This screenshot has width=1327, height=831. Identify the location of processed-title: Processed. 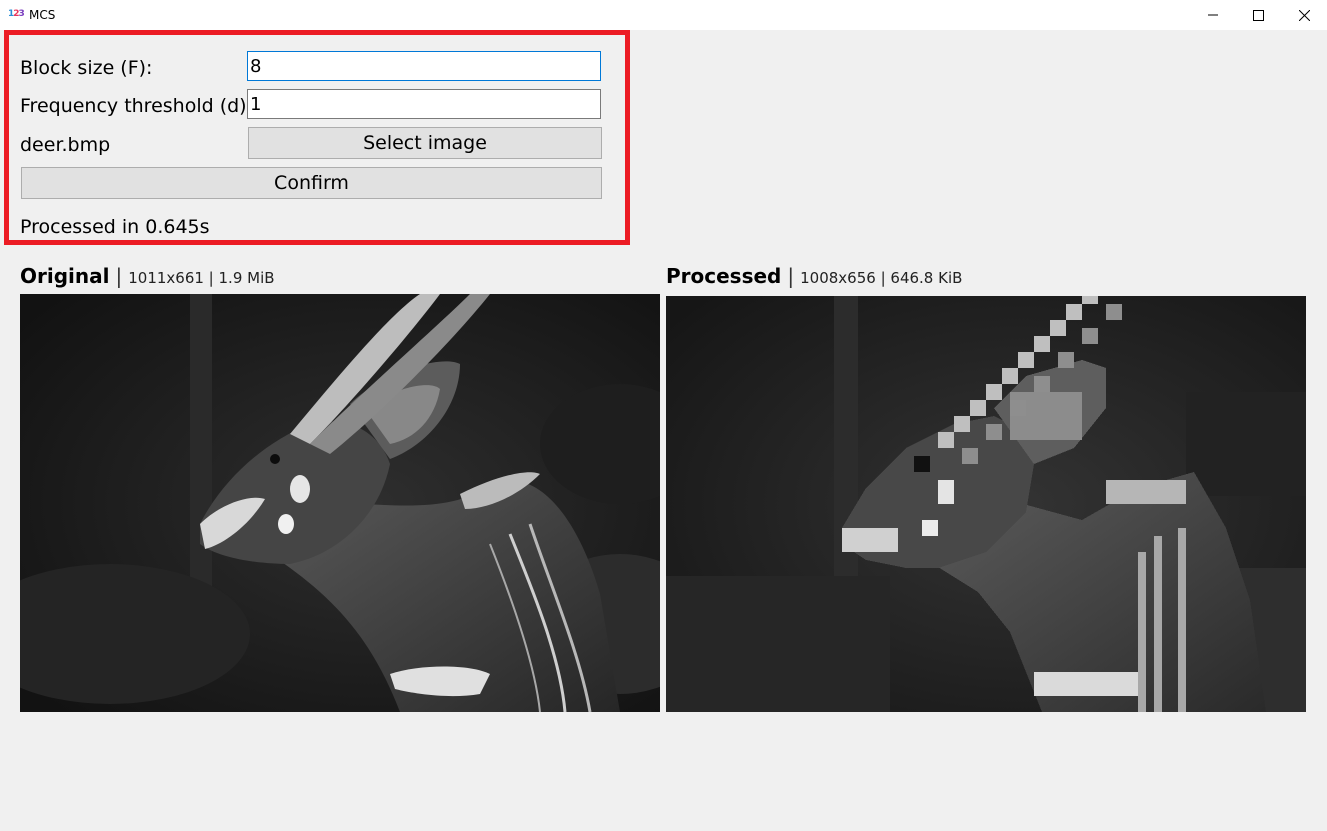
(724, 276).